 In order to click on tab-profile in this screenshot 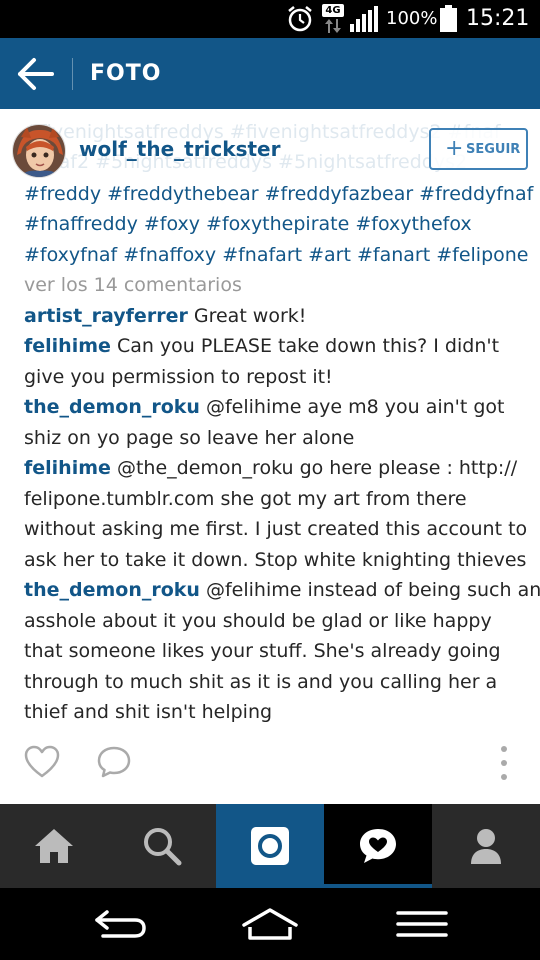, I will do `click(486, 846)`.